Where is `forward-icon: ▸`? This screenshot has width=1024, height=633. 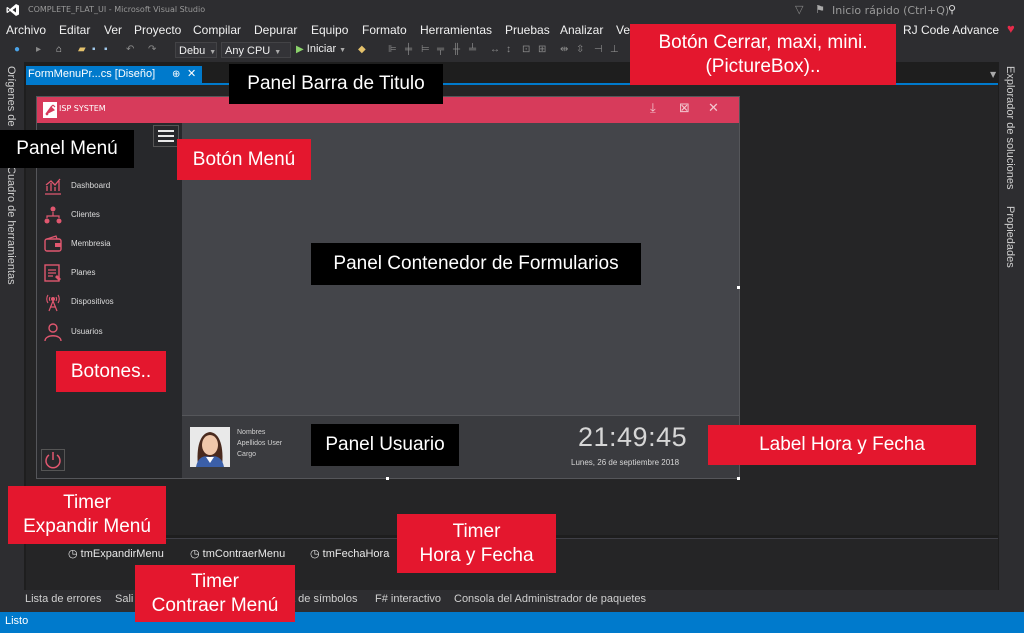 forward-icon: ▸ is located at coordinates (38, 49).